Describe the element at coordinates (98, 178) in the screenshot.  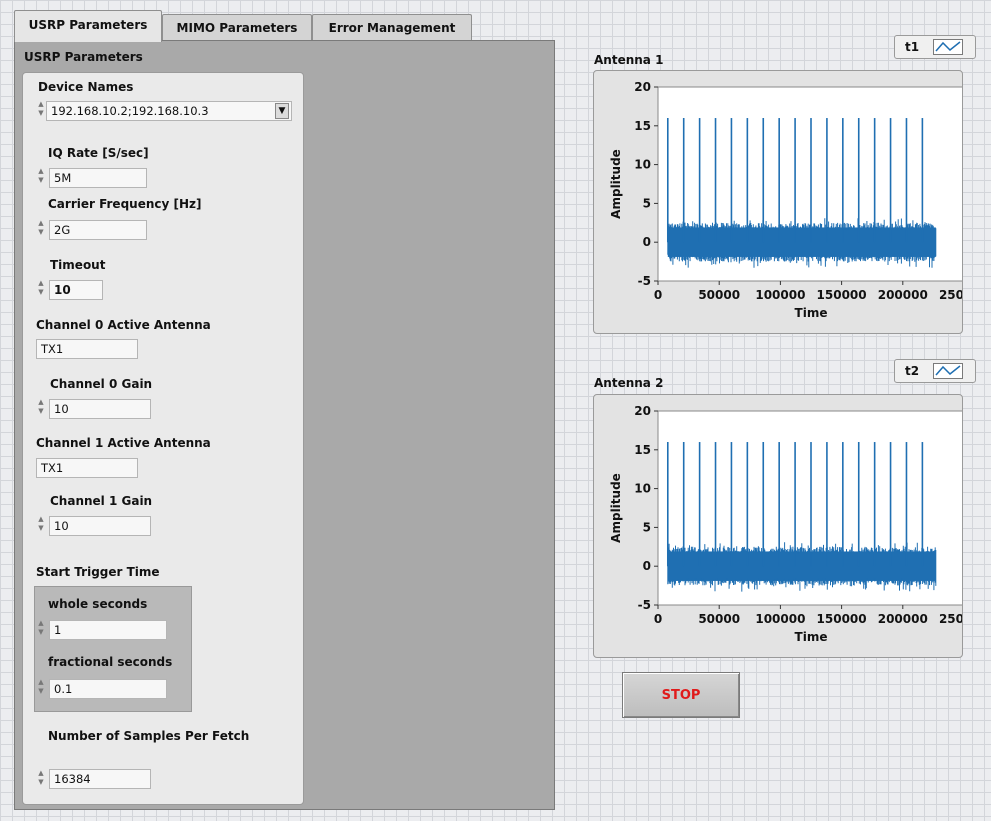
I see `iq-rate-field: 5M` at that location.